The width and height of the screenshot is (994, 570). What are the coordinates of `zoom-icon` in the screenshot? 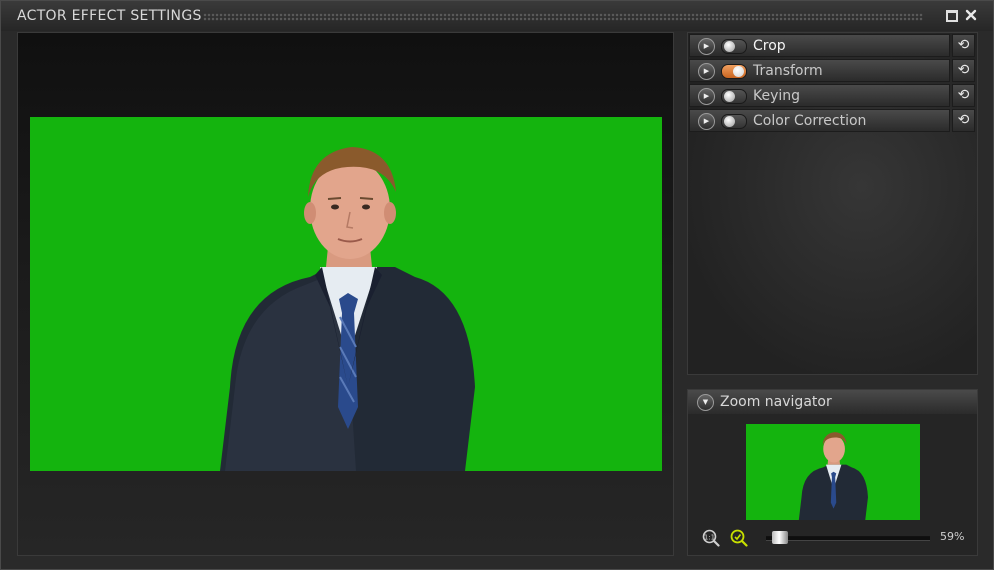 It's located at (739, 538).